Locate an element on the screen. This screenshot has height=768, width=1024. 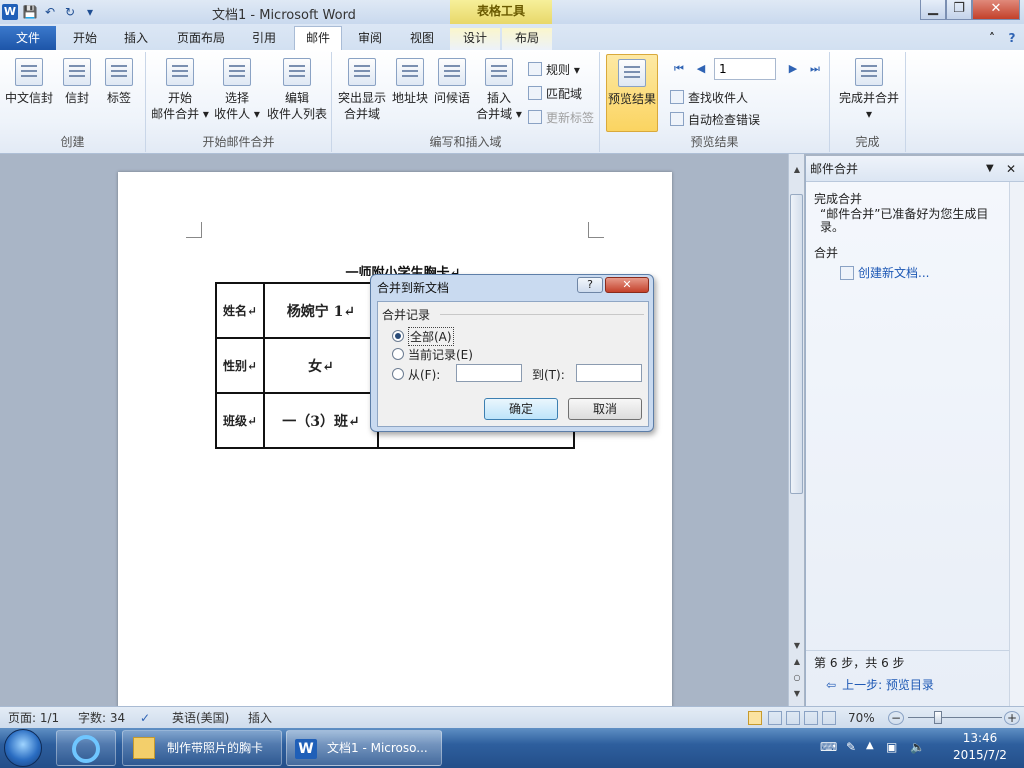
tab-file: 文件 is located at coordinates (28, 38).